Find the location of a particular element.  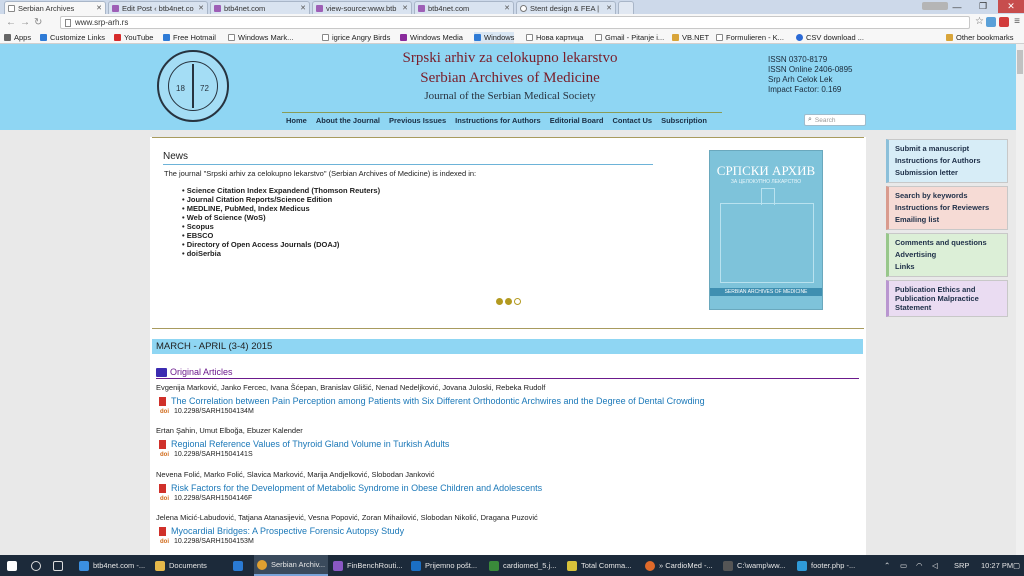

sidebar-link-links: Links is located at coordinates (948, 267).